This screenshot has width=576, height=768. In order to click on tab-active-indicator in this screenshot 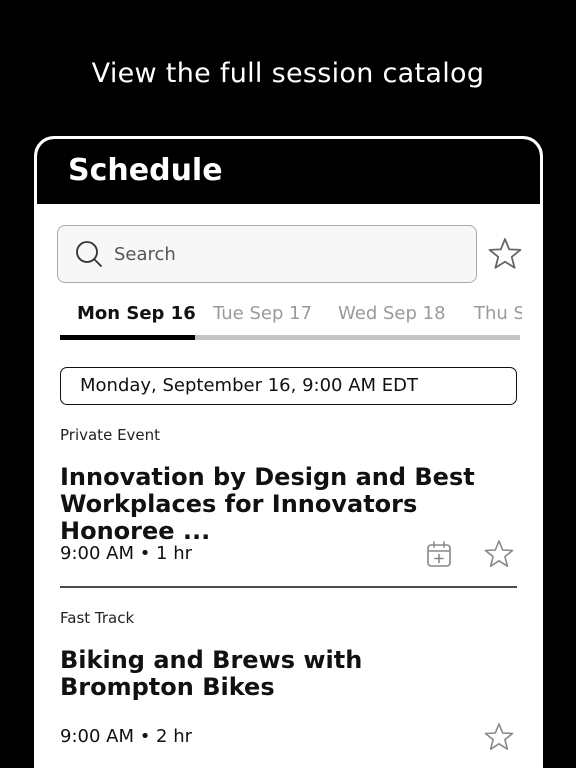, I will do `click(127, 337)`.